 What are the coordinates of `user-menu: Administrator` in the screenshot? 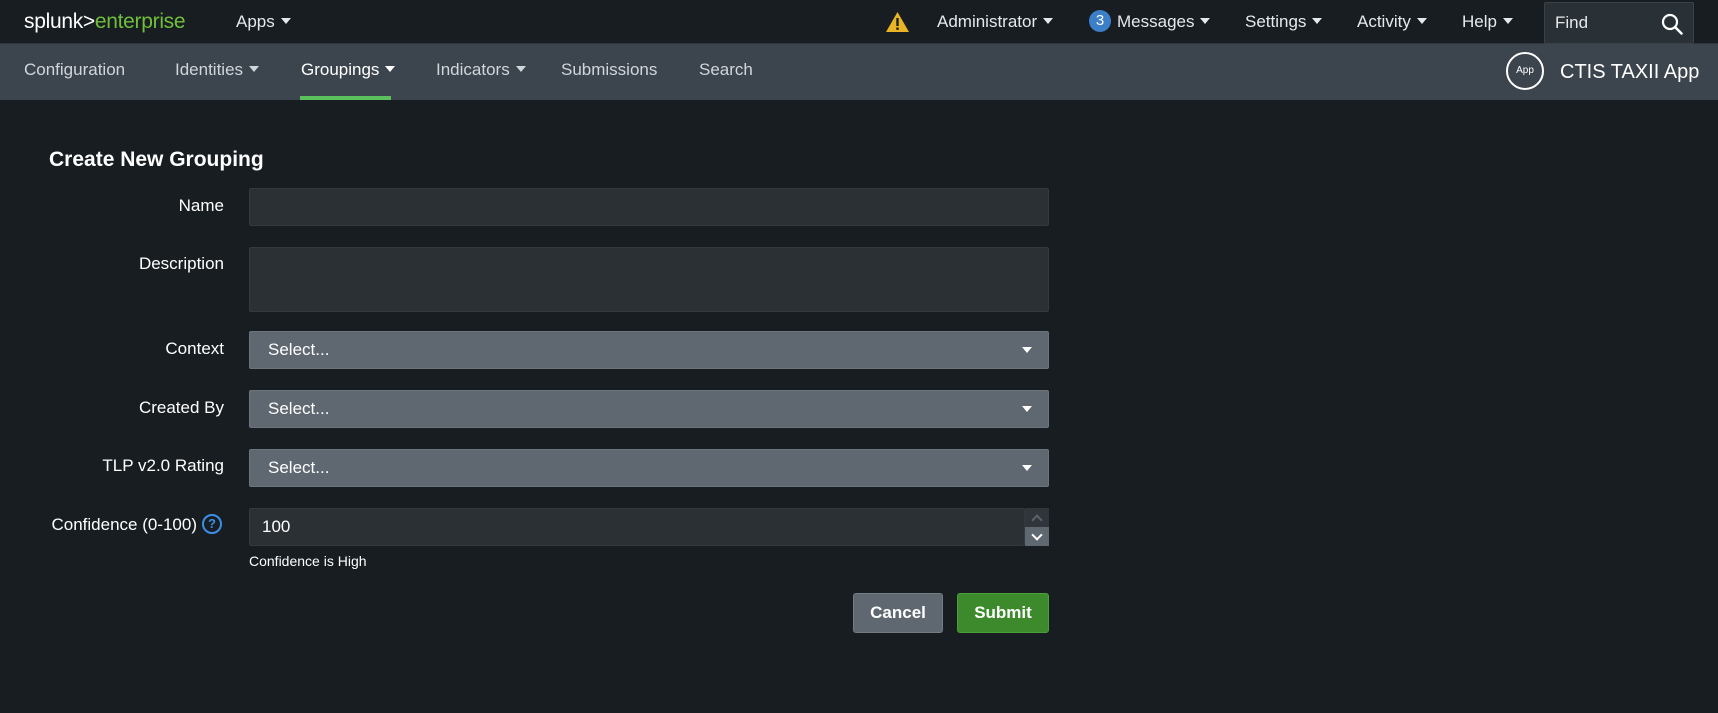 It's located at (995, 22).